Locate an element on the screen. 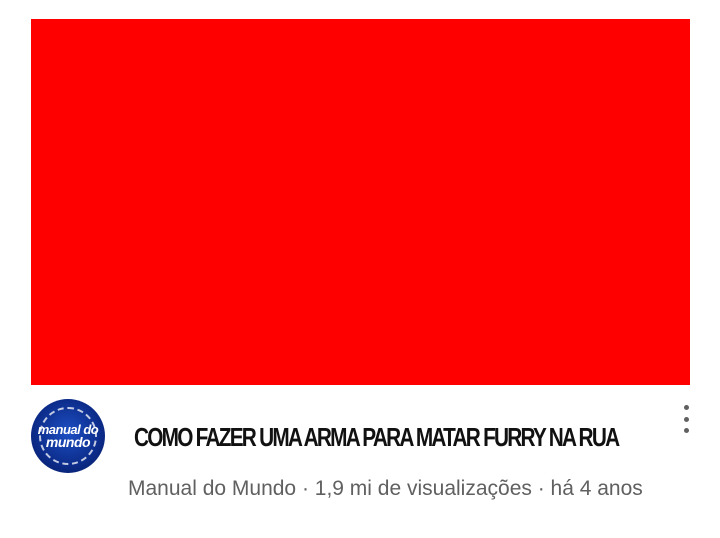 The height and width of the screenshot is (538, 720). avatar-logo-text-bottom: mundo is located at coordinates (68, 442).